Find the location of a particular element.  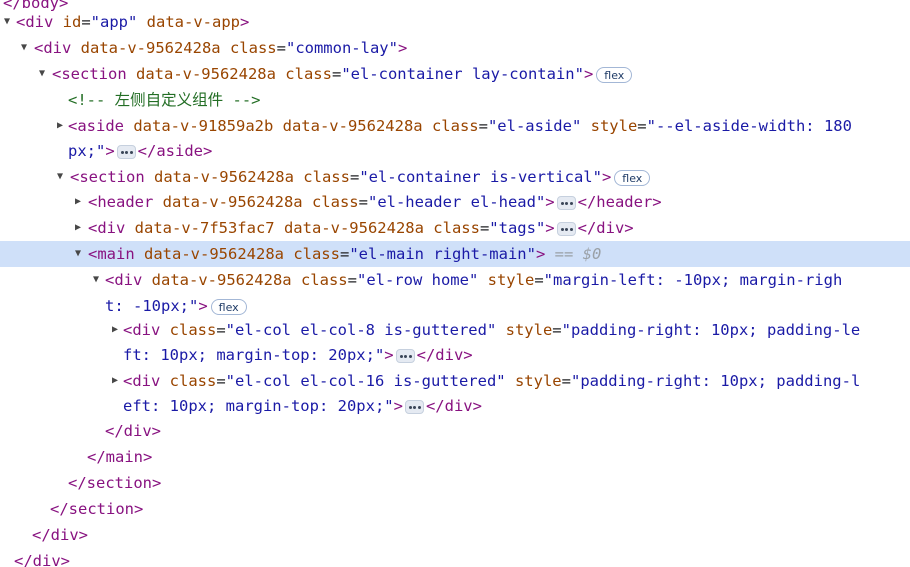

attribute-name: id is located at coordinates (67, 22).